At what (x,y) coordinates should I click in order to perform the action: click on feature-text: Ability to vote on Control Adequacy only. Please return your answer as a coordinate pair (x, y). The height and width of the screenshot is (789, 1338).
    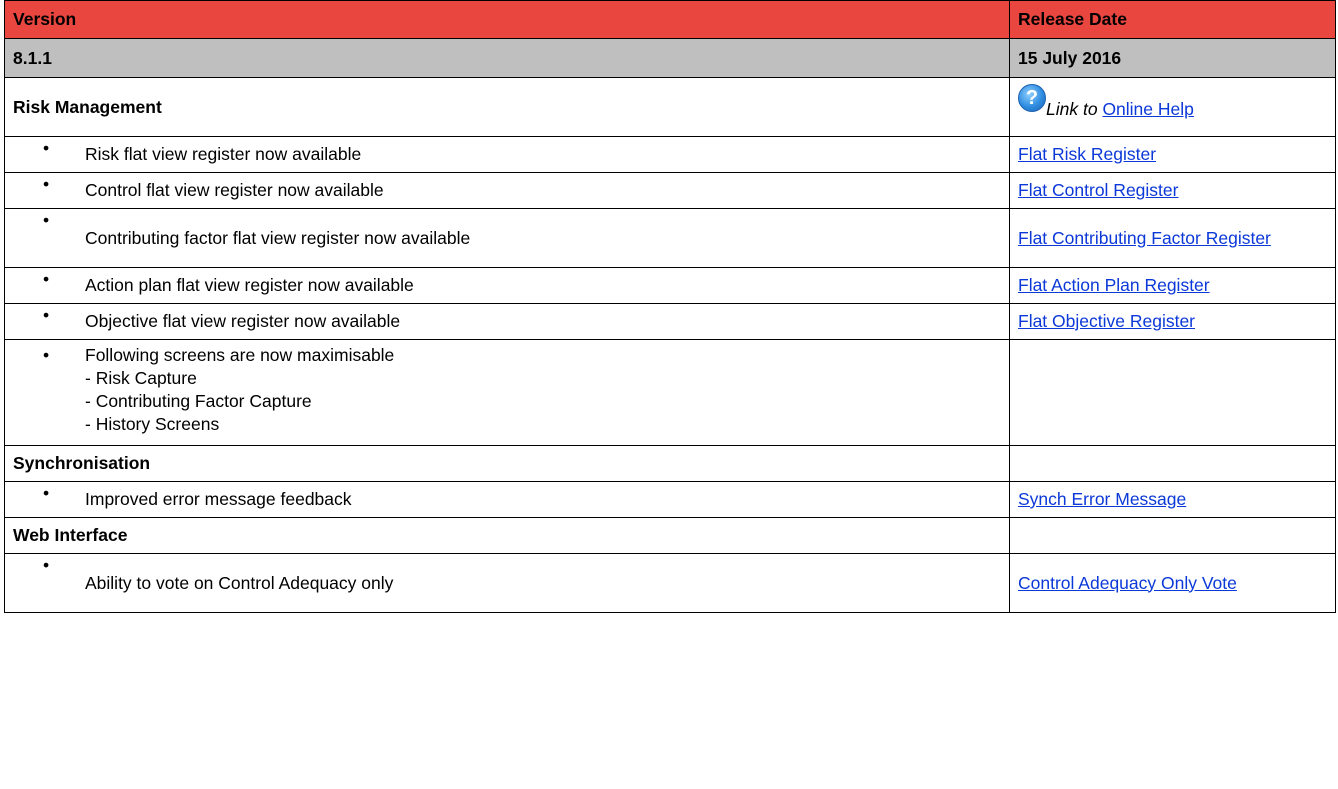
    Looking at the image, I should click on (239, 582).